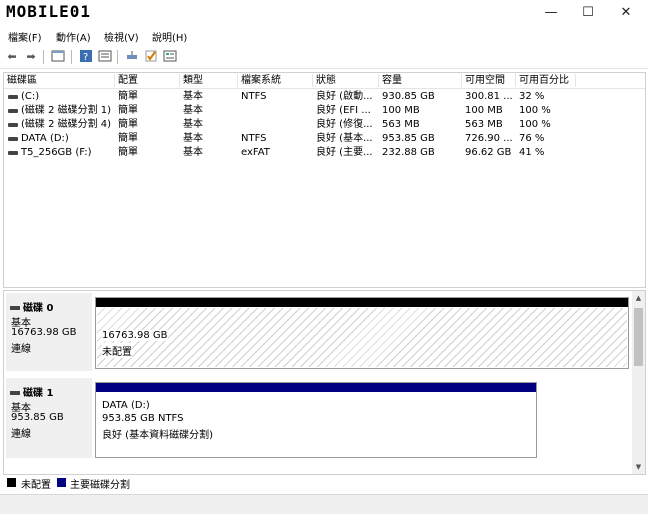 The width and height of the screenshot is (648, 514). Describe the element at coordinates (546, 80) in the screenshot. I see `column-header-percent-free: 可用百分比` at that location.